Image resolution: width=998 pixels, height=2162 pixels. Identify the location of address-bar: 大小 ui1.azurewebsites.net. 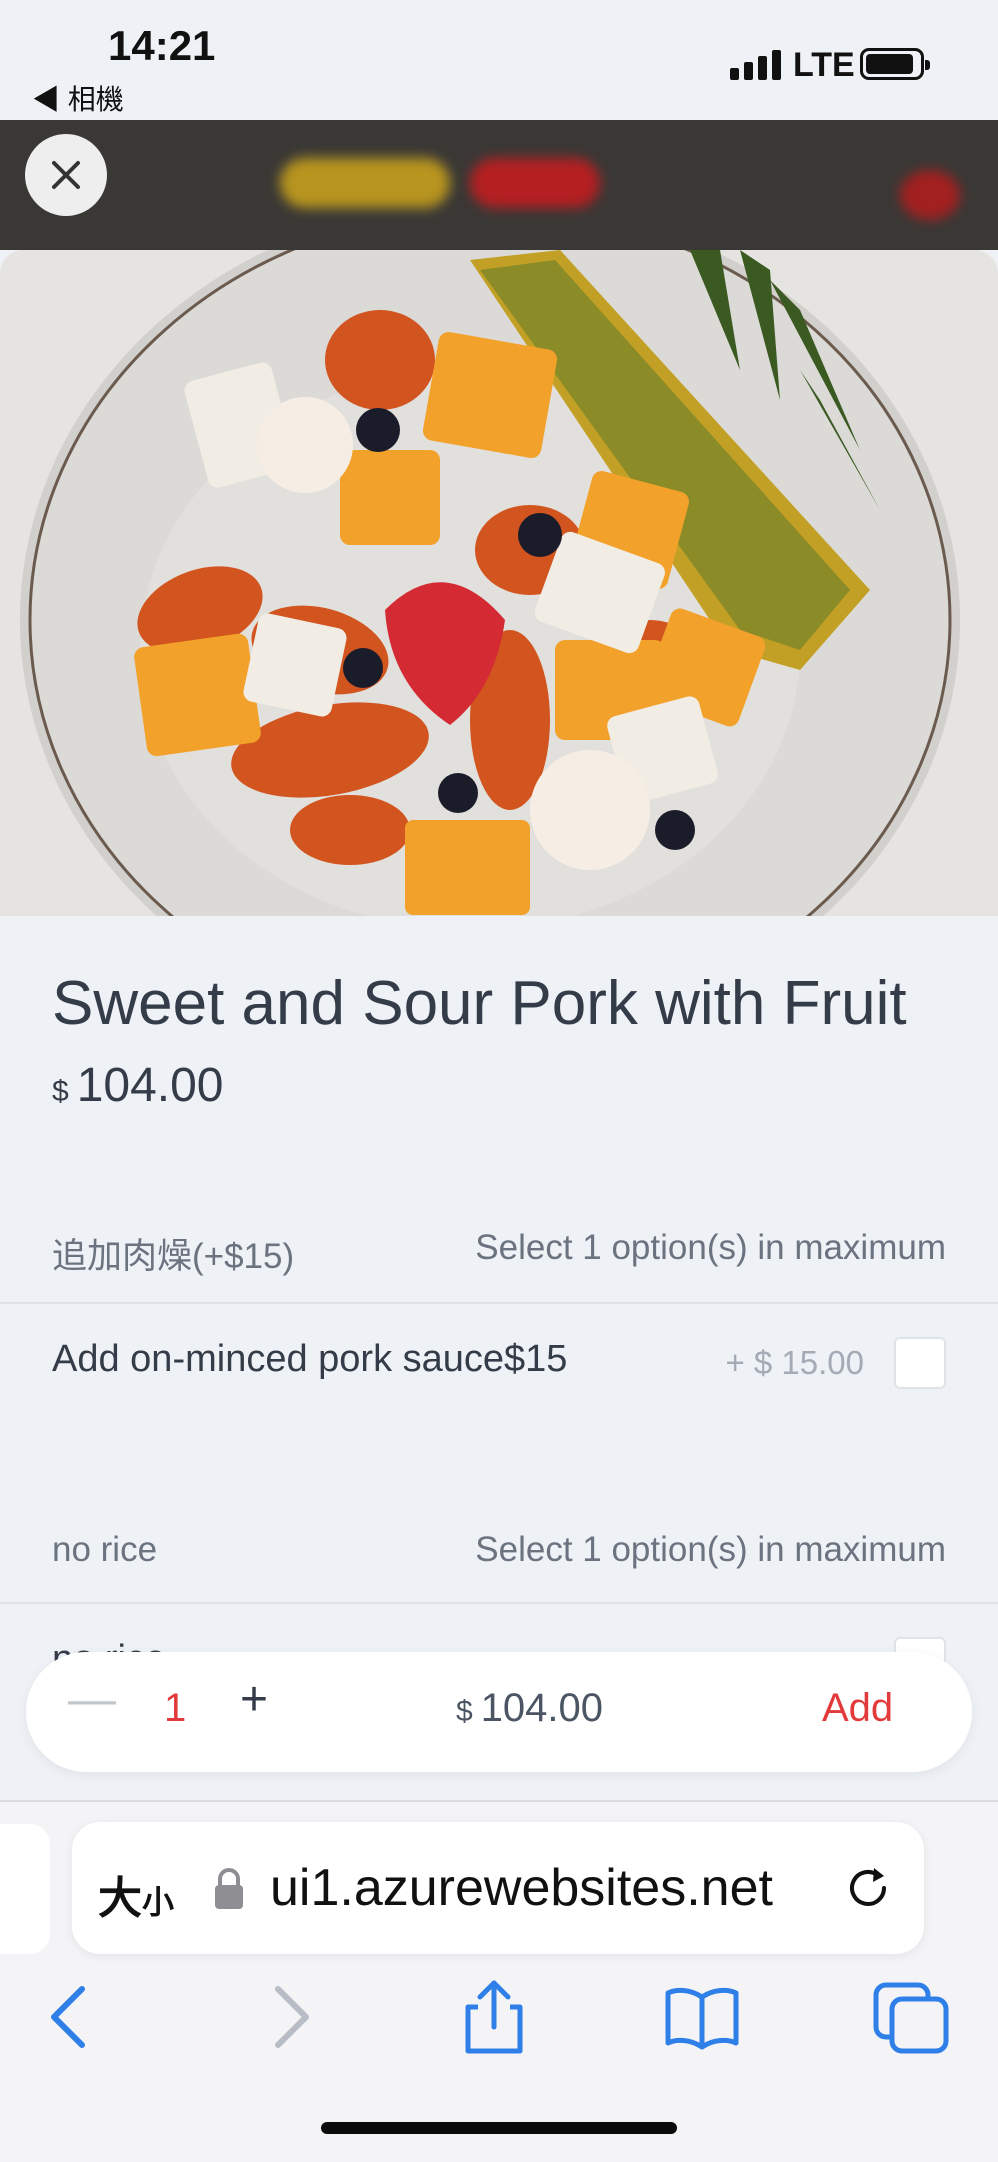
(498, 1888).